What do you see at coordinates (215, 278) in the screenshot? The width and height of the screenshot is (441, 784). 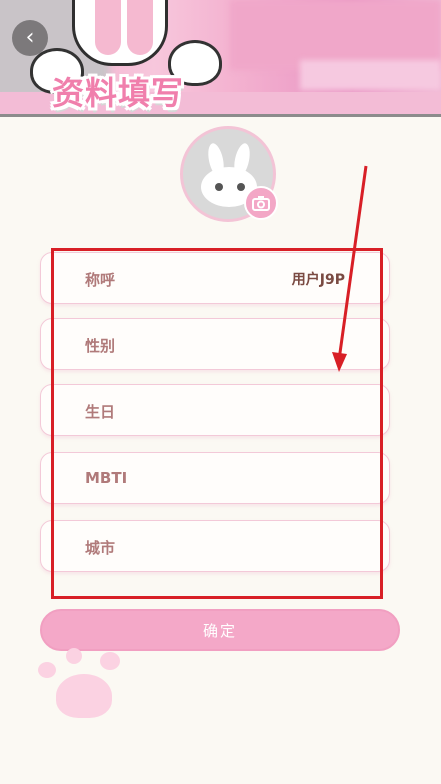 I see `nickname-field: 称呼 用户J9P` at bounding box center [215, 278].